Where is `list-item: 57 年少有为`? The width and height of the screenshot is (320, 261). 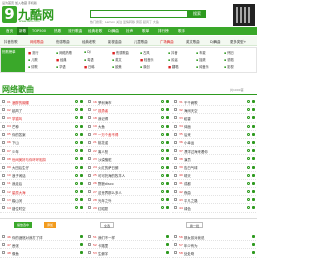 list-item: 57 年少有为 is located at coordinates (214, 245).